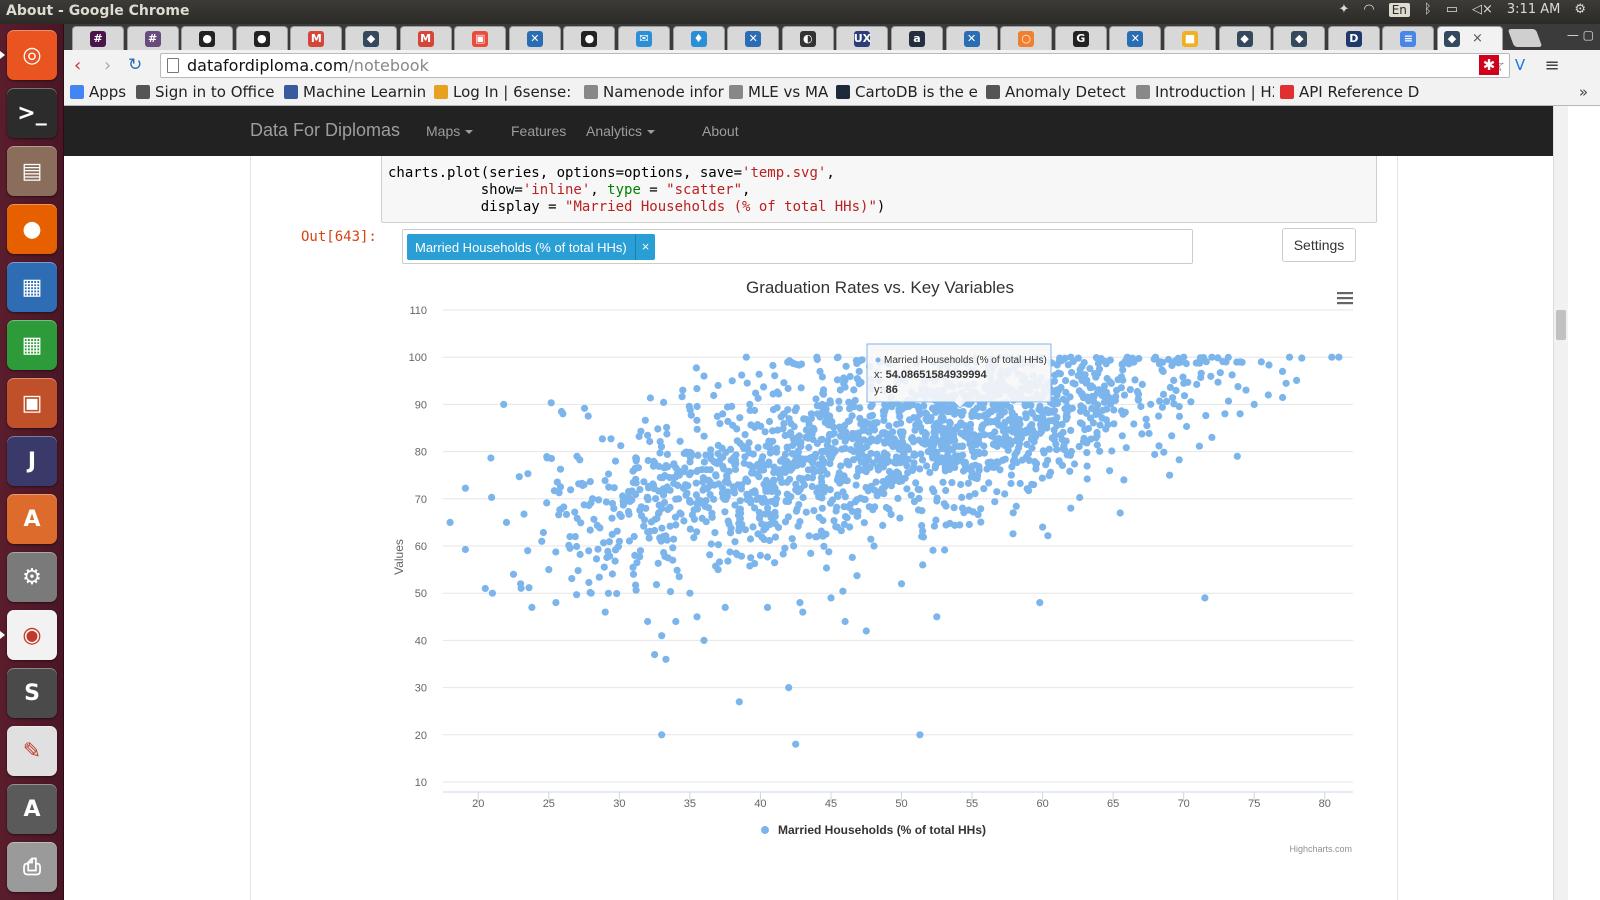 The height and width of the screenshot is (900, 1600). I want to click on tab-generic-2: ▣, so click(480, 38).